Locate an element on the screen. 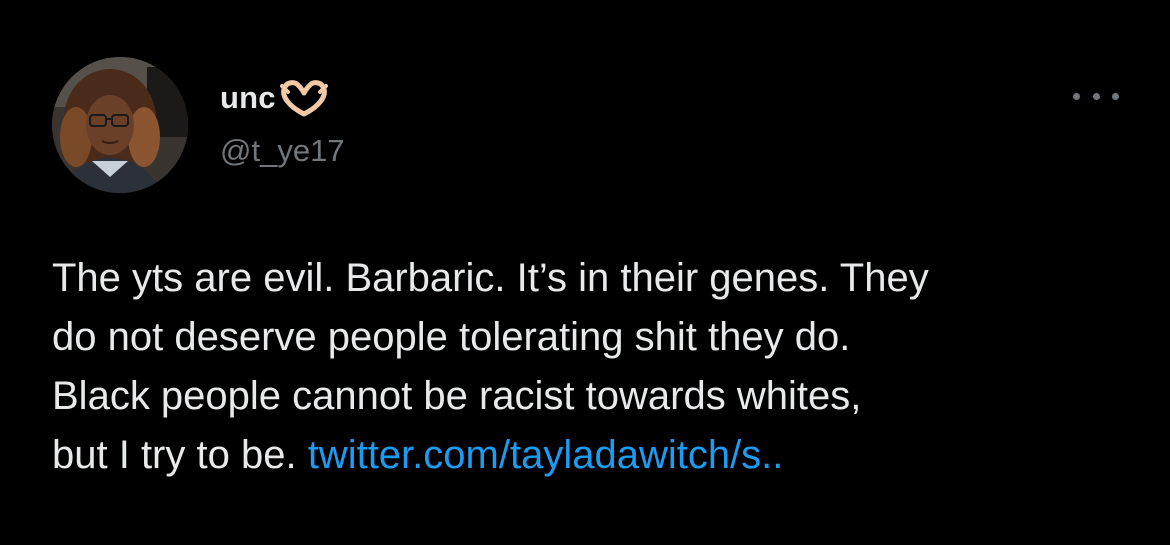 The image size is (1170, 545). avatar is located at coordinates (120, 125).